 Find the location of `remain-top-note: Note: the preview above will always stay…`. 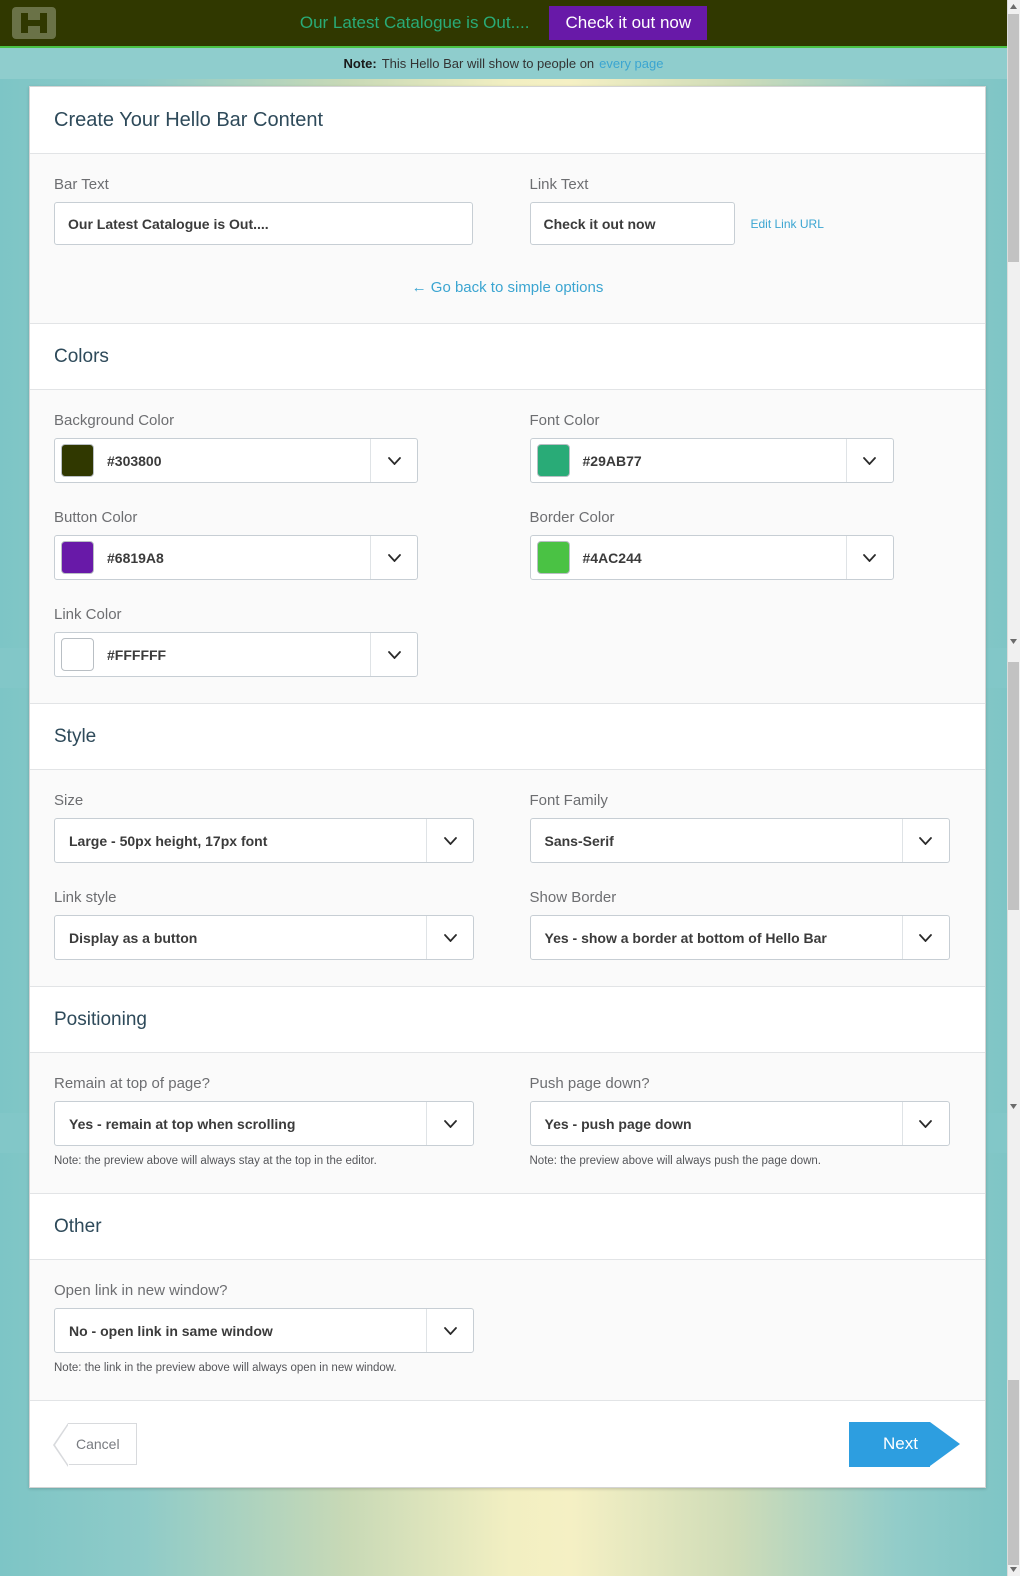

remain-top-note: Note: the preview above will always stay… is located at coordinates (215, 1161).